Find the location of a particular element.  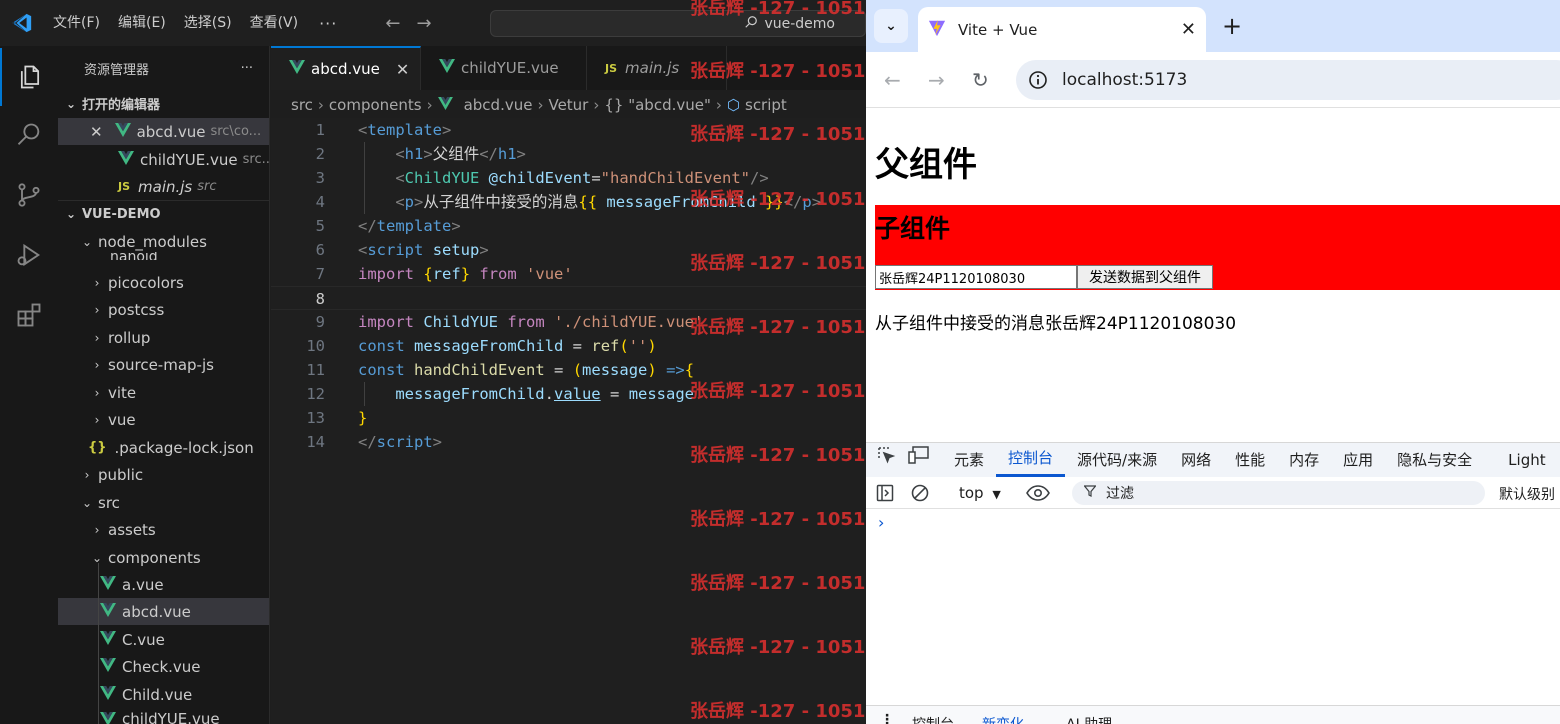

devtools-tab-performance: 性能 is located at coordinates (1250, 460).